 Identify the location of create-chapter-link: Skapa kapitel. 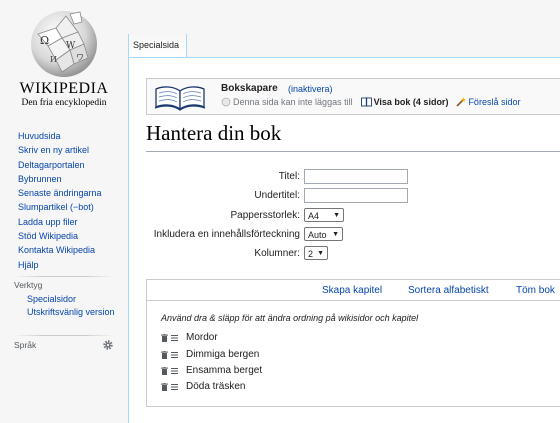
(352, 290).